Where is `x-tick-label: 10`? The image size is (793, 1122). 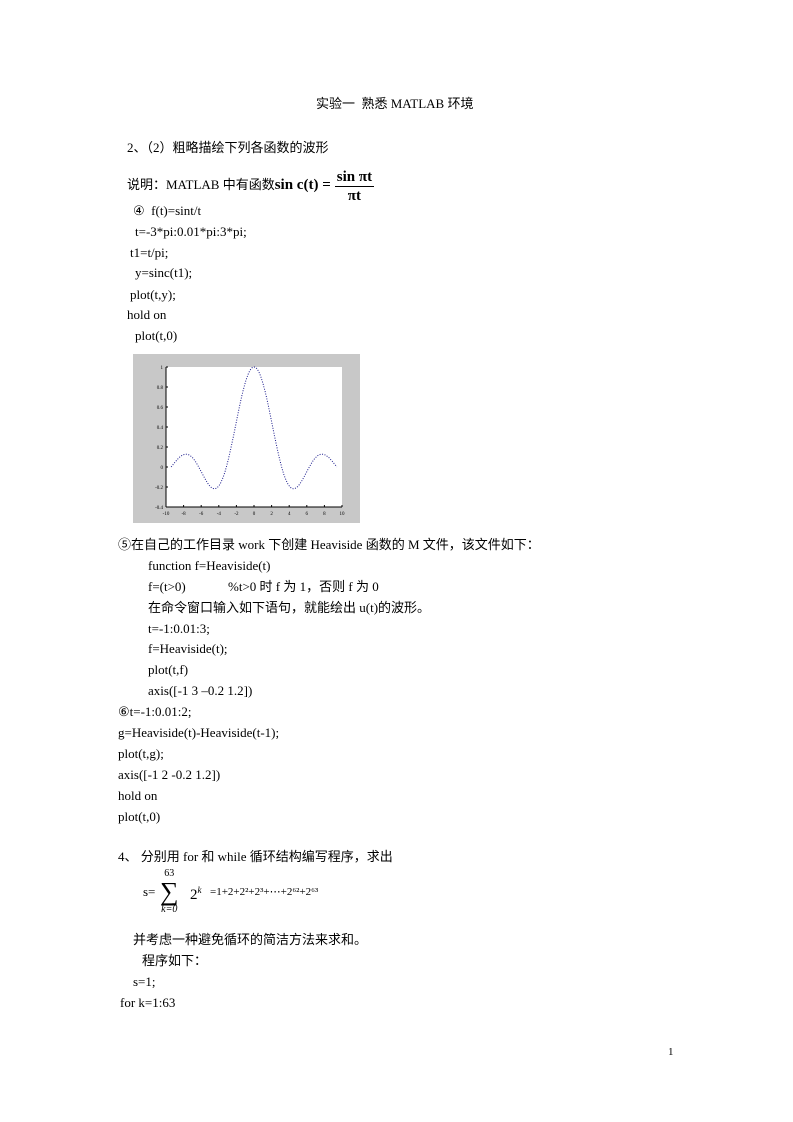 x-tick-label: 10 is located at coordinates (343, 514).